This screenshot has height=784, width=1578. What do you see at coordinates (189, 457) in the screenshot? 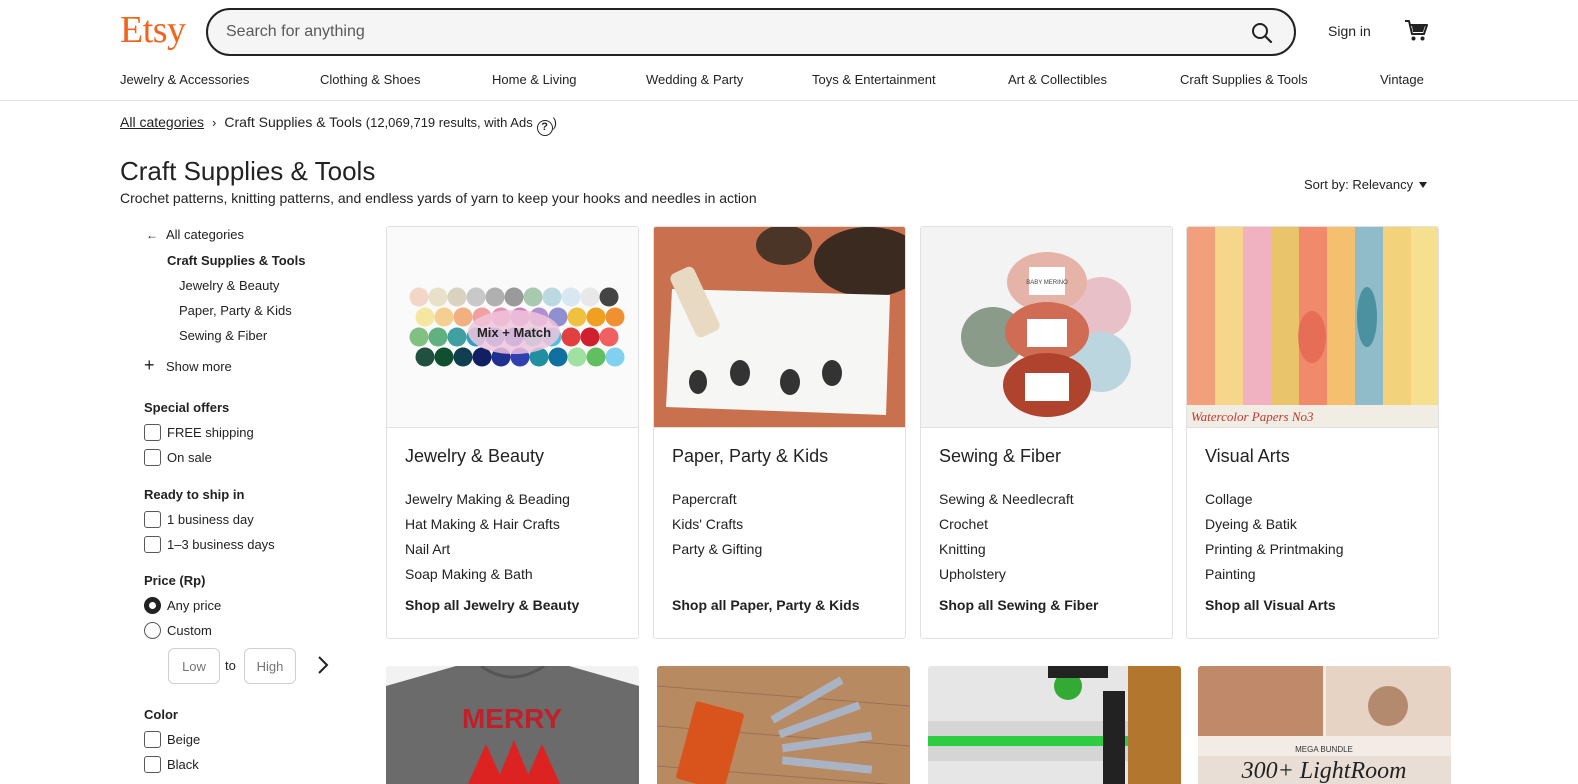
I see `on-sale-label: On sale` at bounding box center [189, 457].